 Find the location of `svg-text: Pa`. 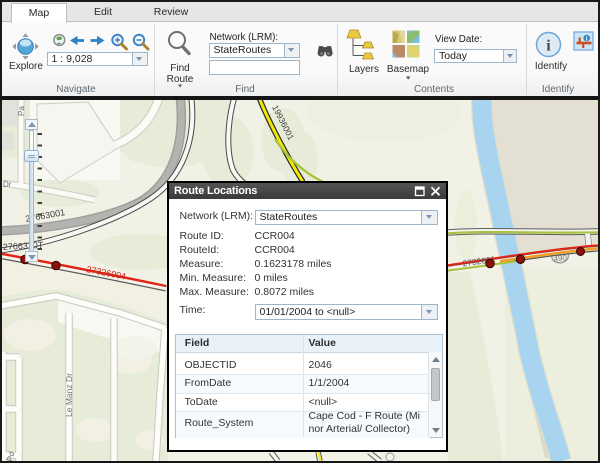

svg-text: Pa is located at coordinates (21, 111).